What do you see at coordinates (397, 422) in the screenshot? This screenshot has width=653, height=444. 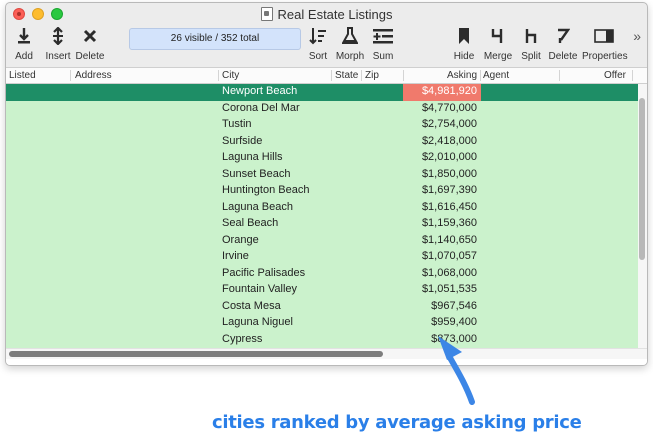 I see `annotation-caption: cities ranked by average asking price` at bounding box center [397, 422].